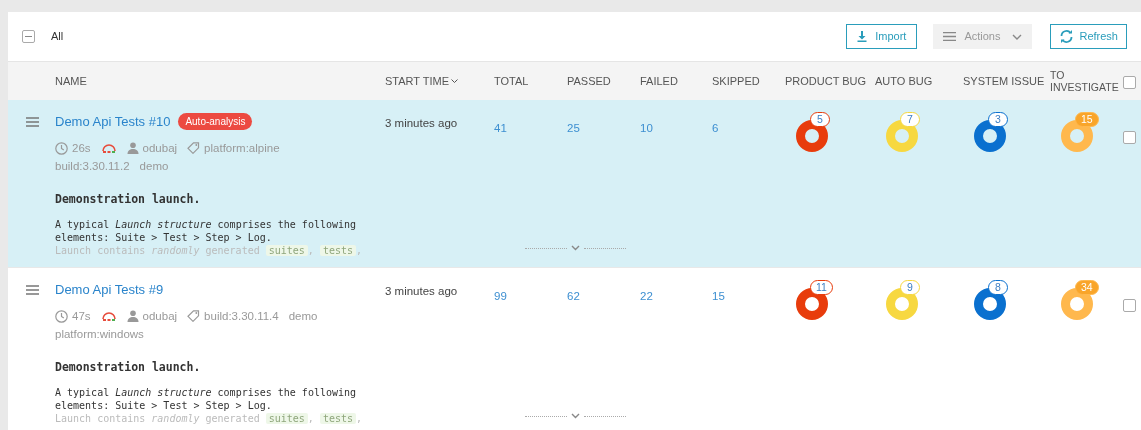 The height and width of the screenshot is (430, 1141). I want to click on sort-caret-icon, so click(454, 81).